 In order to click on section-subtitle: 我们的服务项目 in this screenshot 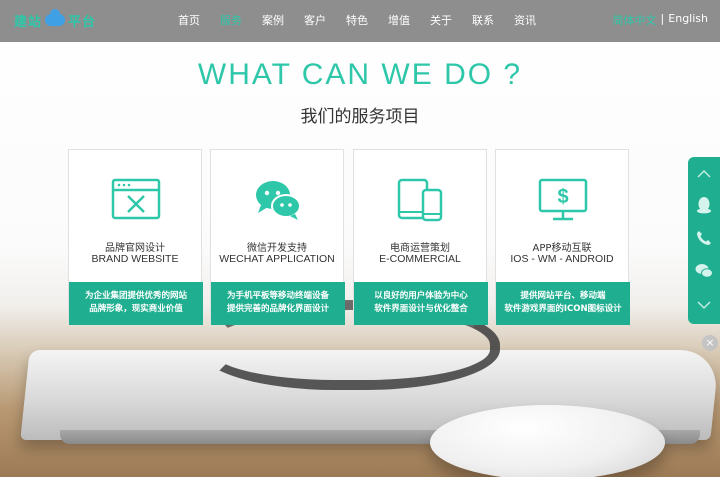, I will do `click(360, 117)`.